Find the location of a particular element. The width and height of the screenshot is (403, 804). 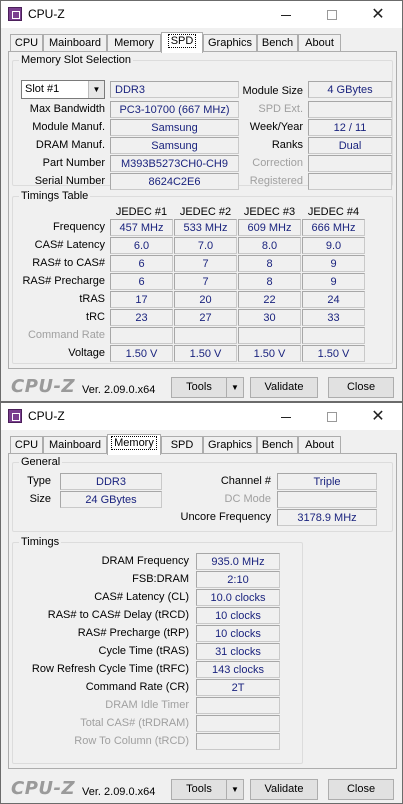

jedec-1-cell: 6.0 is located at coordinates (141, 245).